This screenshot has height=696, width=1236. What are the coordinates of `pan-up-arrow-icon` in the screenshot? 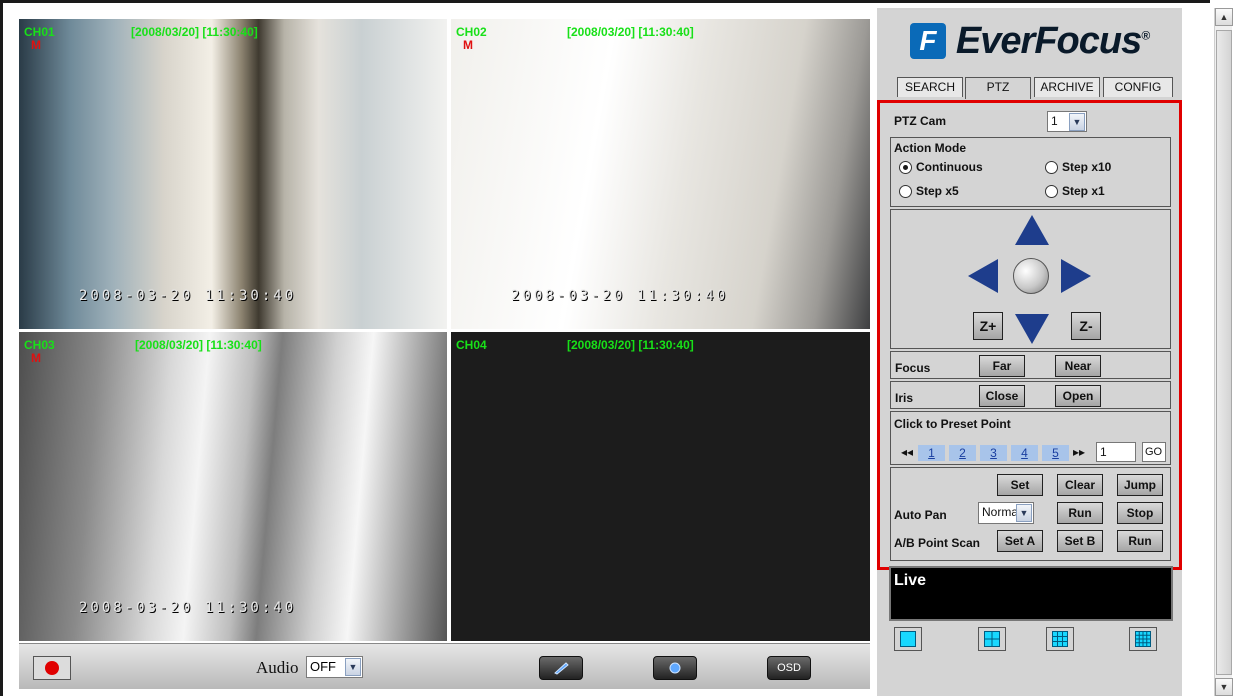 It's located at (1032, 230).